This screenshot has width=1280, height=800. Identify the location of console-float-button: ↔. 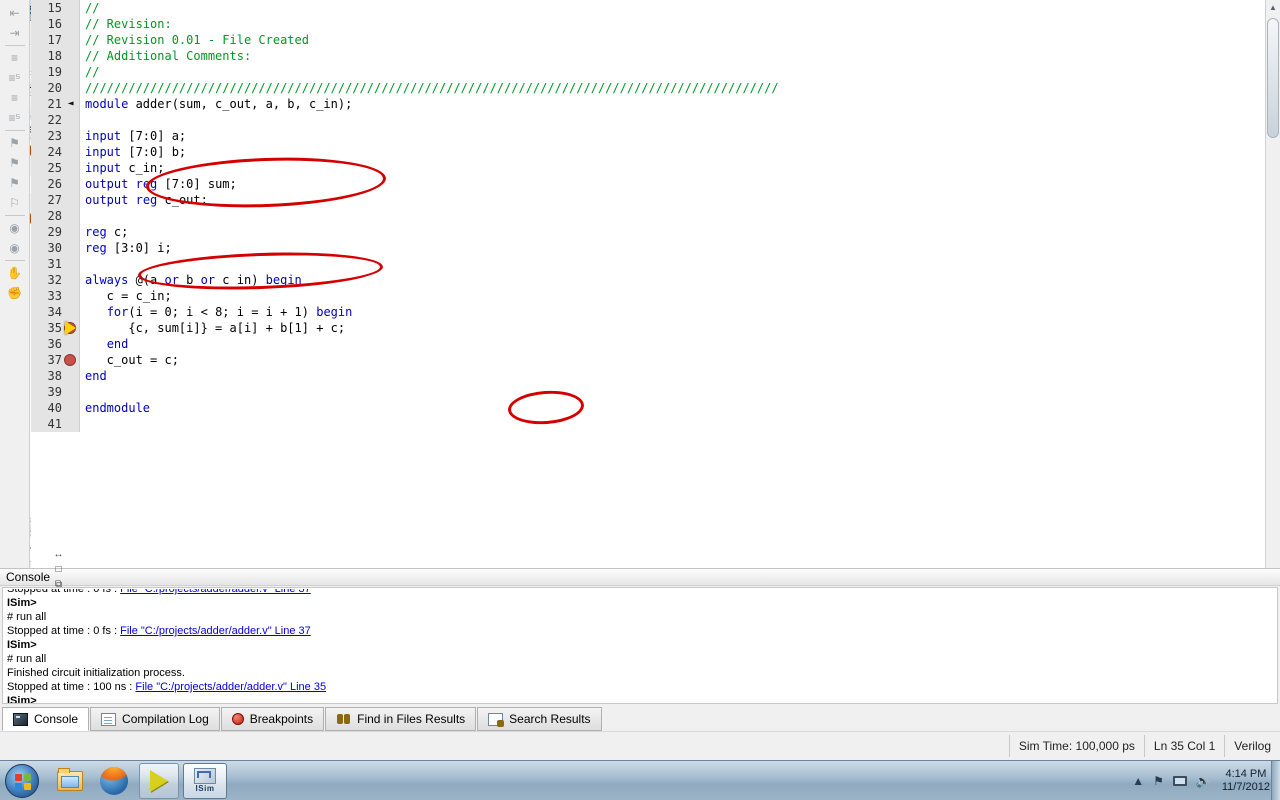
(58, 554).